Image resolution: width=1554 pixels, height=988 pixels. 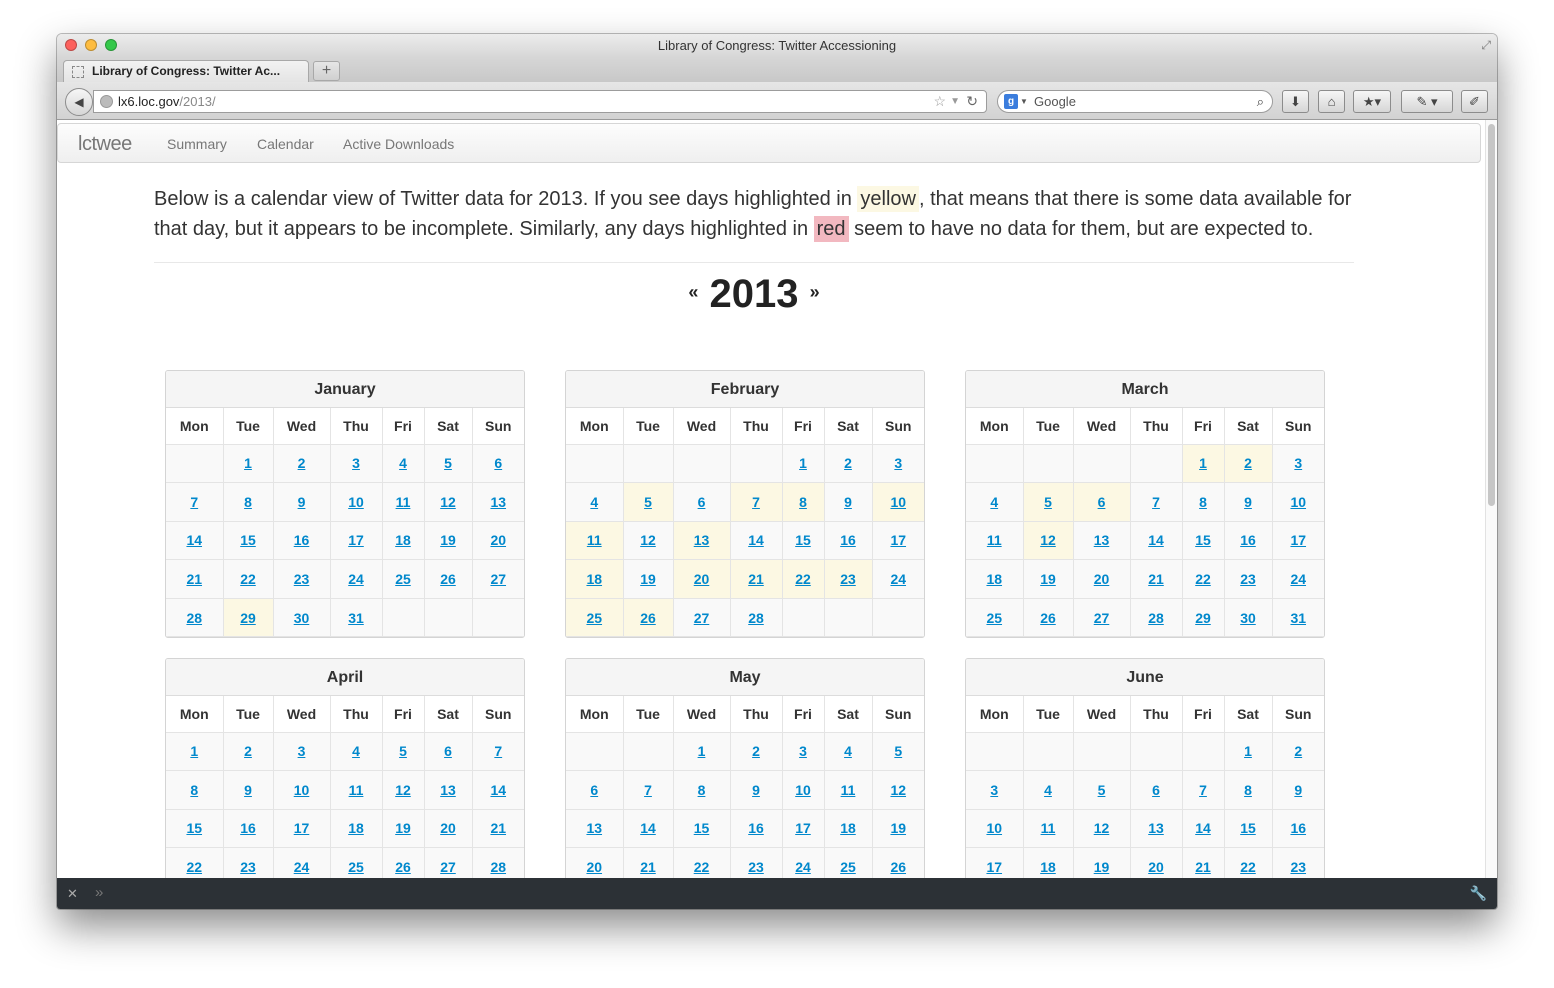 I want to click on nav-link-active-downloads: Active Downloads, so click(x=398, y=144).